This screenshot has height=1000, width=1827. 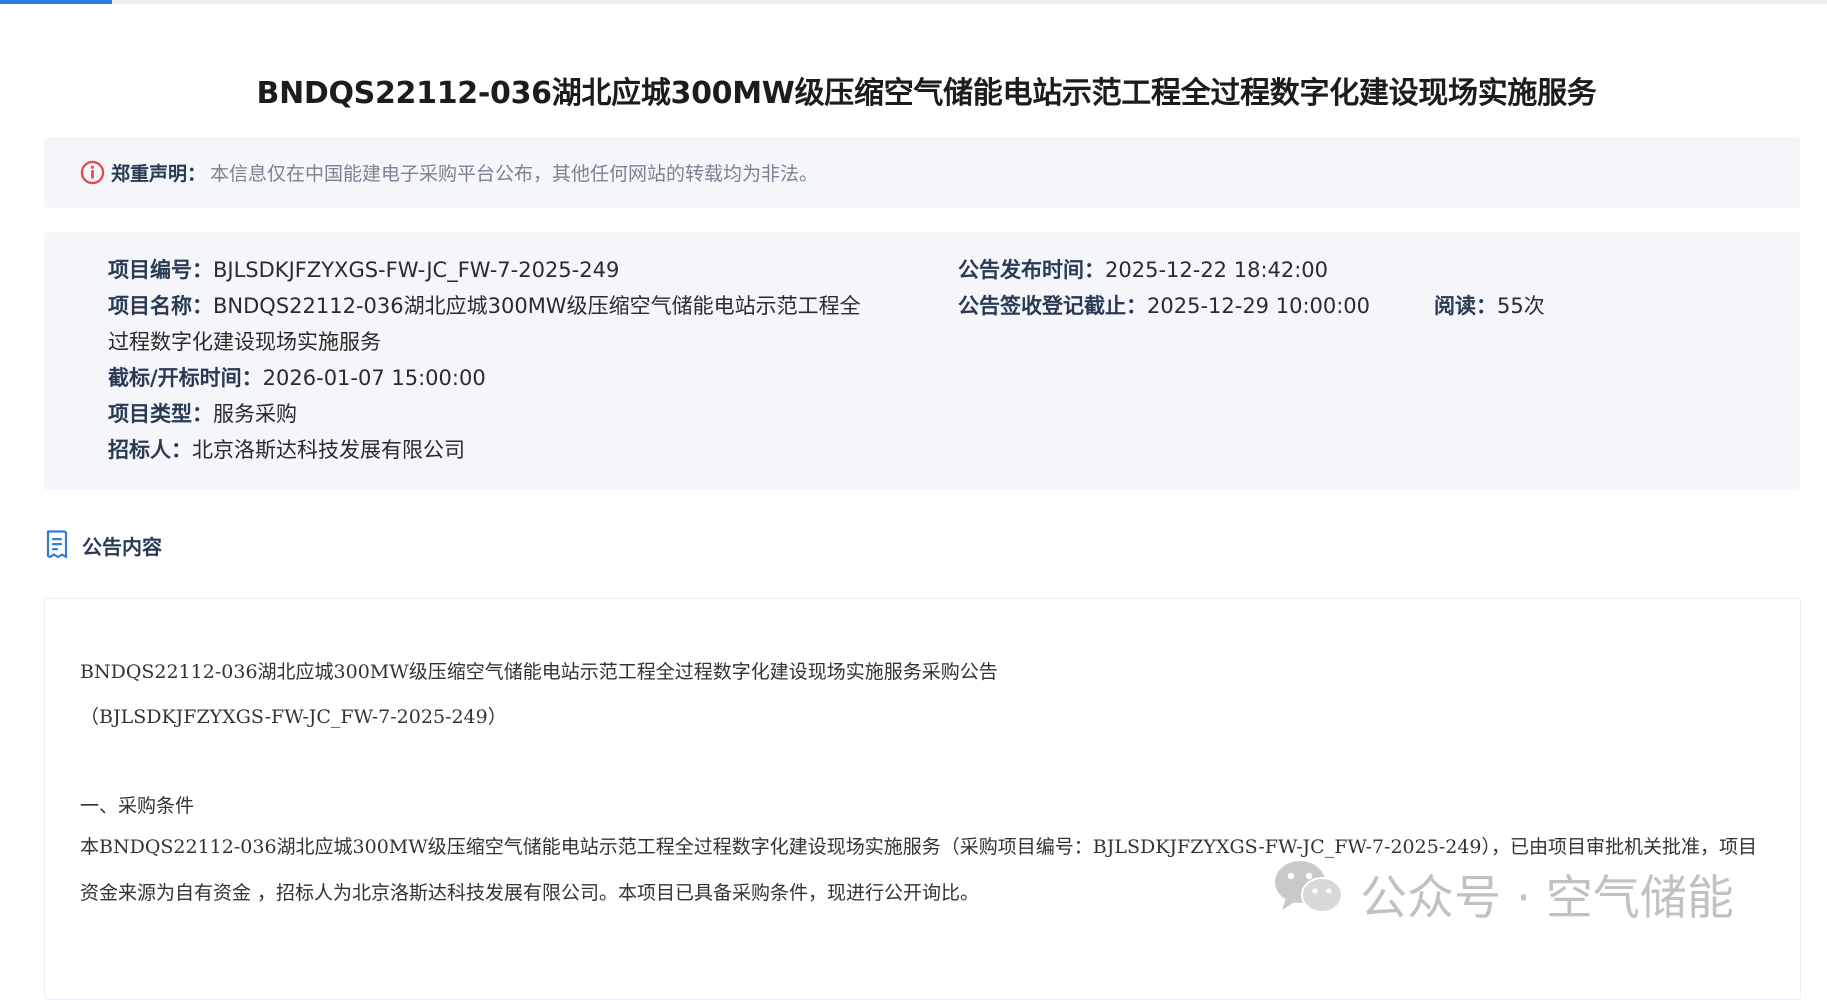 I want to click on read-count-label: 阅读：, so click(x=1465, y=306).